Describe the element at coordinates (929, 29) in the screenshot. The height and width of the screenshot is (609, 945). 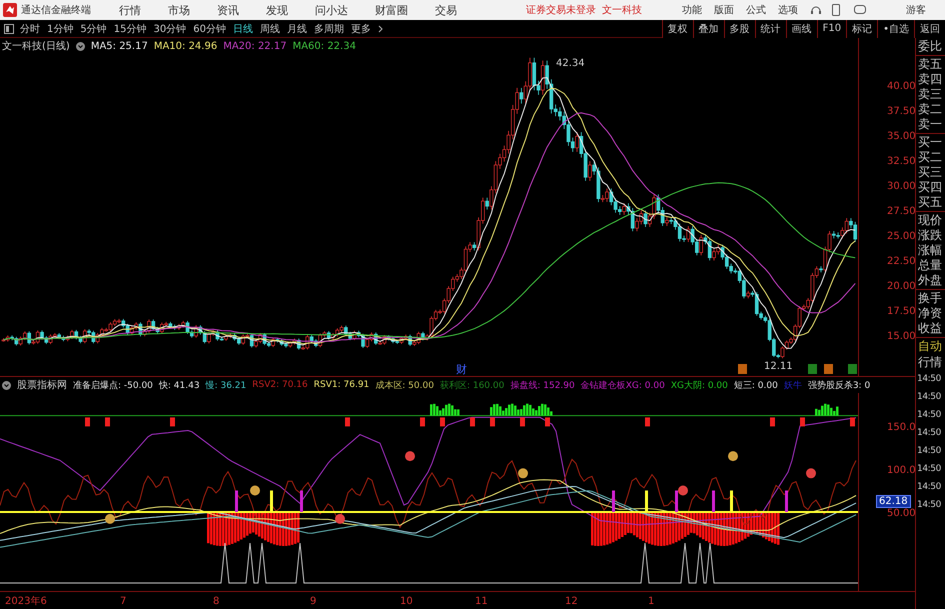
I see `chart-action-button: 返回` at that location.